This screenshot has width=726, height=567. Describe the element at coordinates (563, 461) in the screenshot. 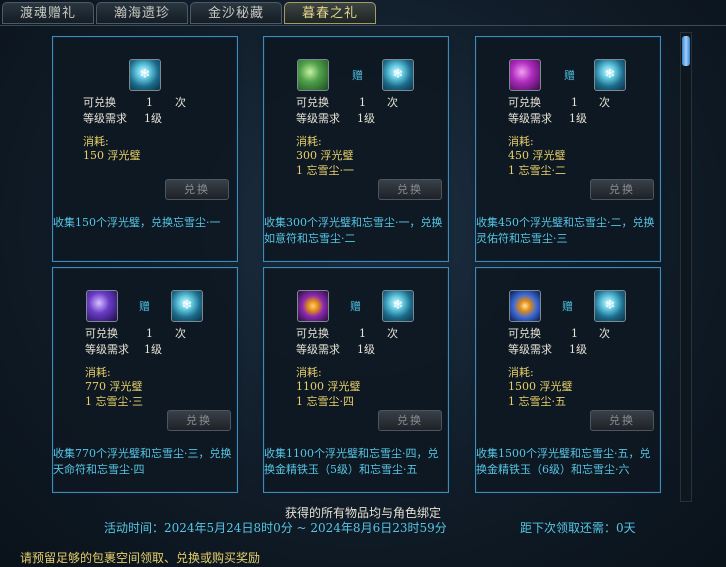

I see `card-description: 收集1500个浮光璧和忘雪尘·五，兑换金精铁玉（6级）和忘雪尘·六` at that location.